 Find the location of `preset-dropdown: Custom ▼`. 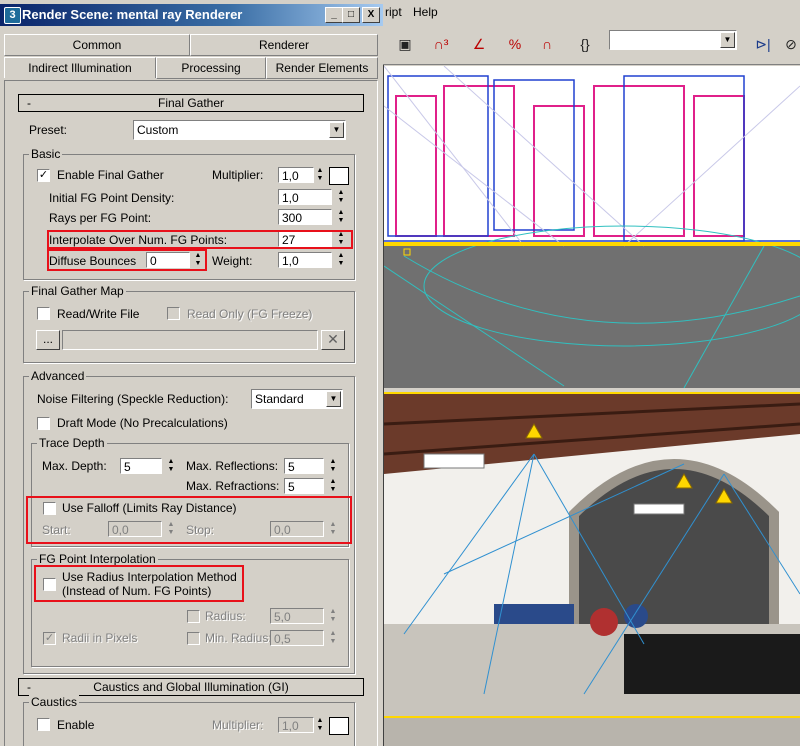

preset-dropdown: Custom ▼ is located at coordinates (239, 130).